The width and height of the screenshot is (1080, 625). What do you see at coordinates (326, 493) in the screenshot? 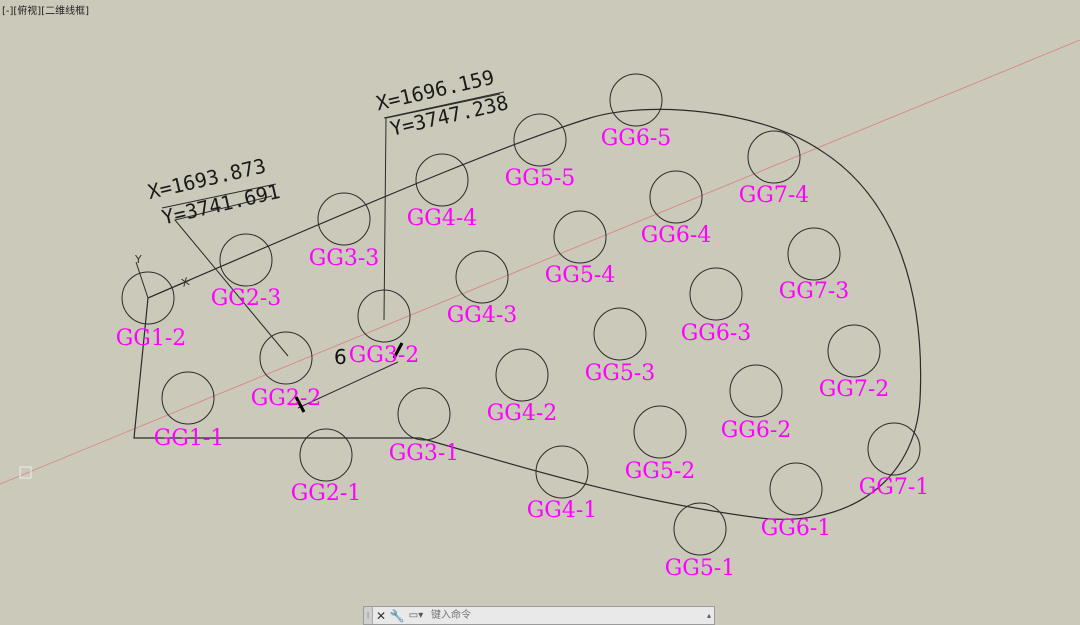
I see `hole-label: GG2-1` at bounding box center [326, 493].